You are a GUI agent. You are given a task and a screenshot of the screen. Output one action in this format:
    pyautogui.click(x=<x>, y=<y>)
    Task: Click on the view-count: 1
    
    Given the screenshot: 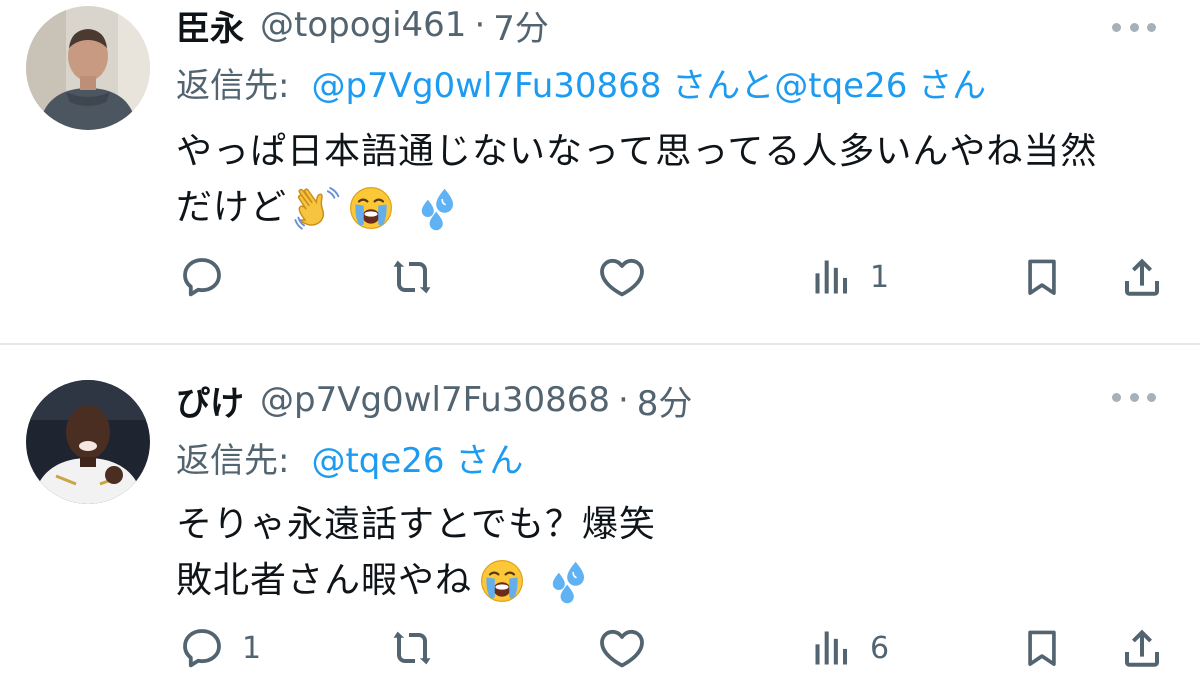 What is the action you would take?
    pyautogui.click(x=880, y=277)
    